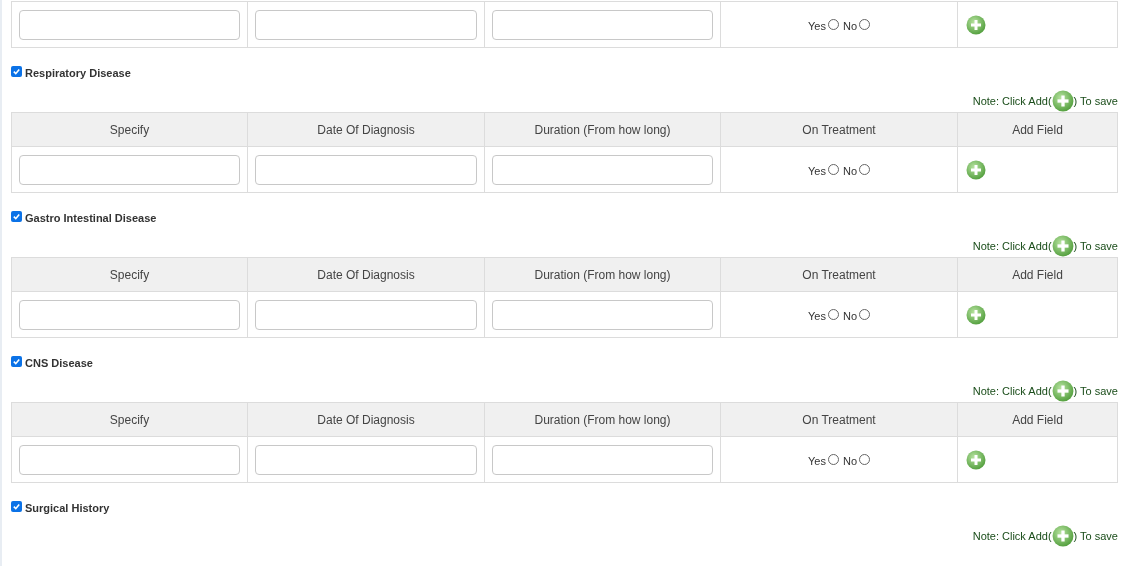  I want to click on section-title: Gastro Intestinal Disease, so click(91, 219).